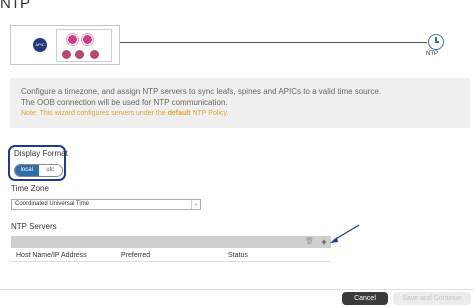 The height and width of the screenshot is (307, 474). Describe the element at coordinates (30, 188) in the screenshot. I see `time-zone-label: Time Zone` at that location.